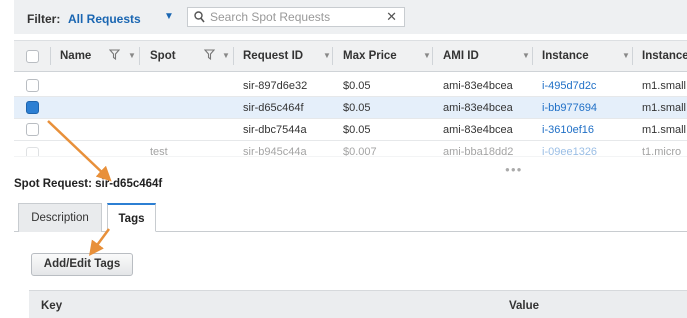 The width and height of the screenshot is (687, 318). What do you see at coordinates (524, 306) in the screenshot?
I see `column-header-value: Value` at bounding box center [524, 306].